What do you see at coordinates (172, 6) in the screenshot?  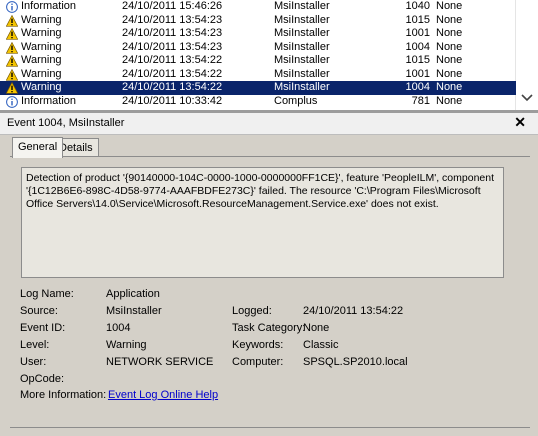 I see `event-datetime: 24/10/2011 15:46:26` at bounding box center [172, 6].